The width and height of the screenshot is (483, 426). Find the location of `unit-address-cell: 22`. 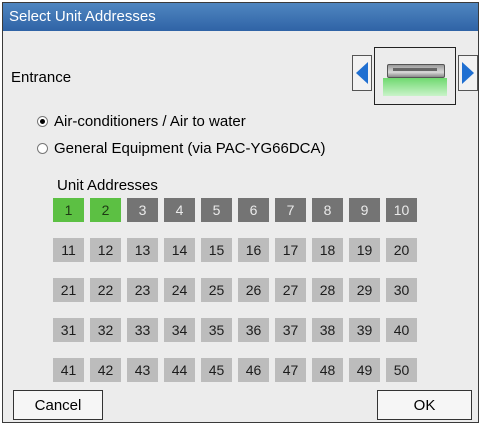

unit-address-cell: 22 is located at coordinates (105, 290).